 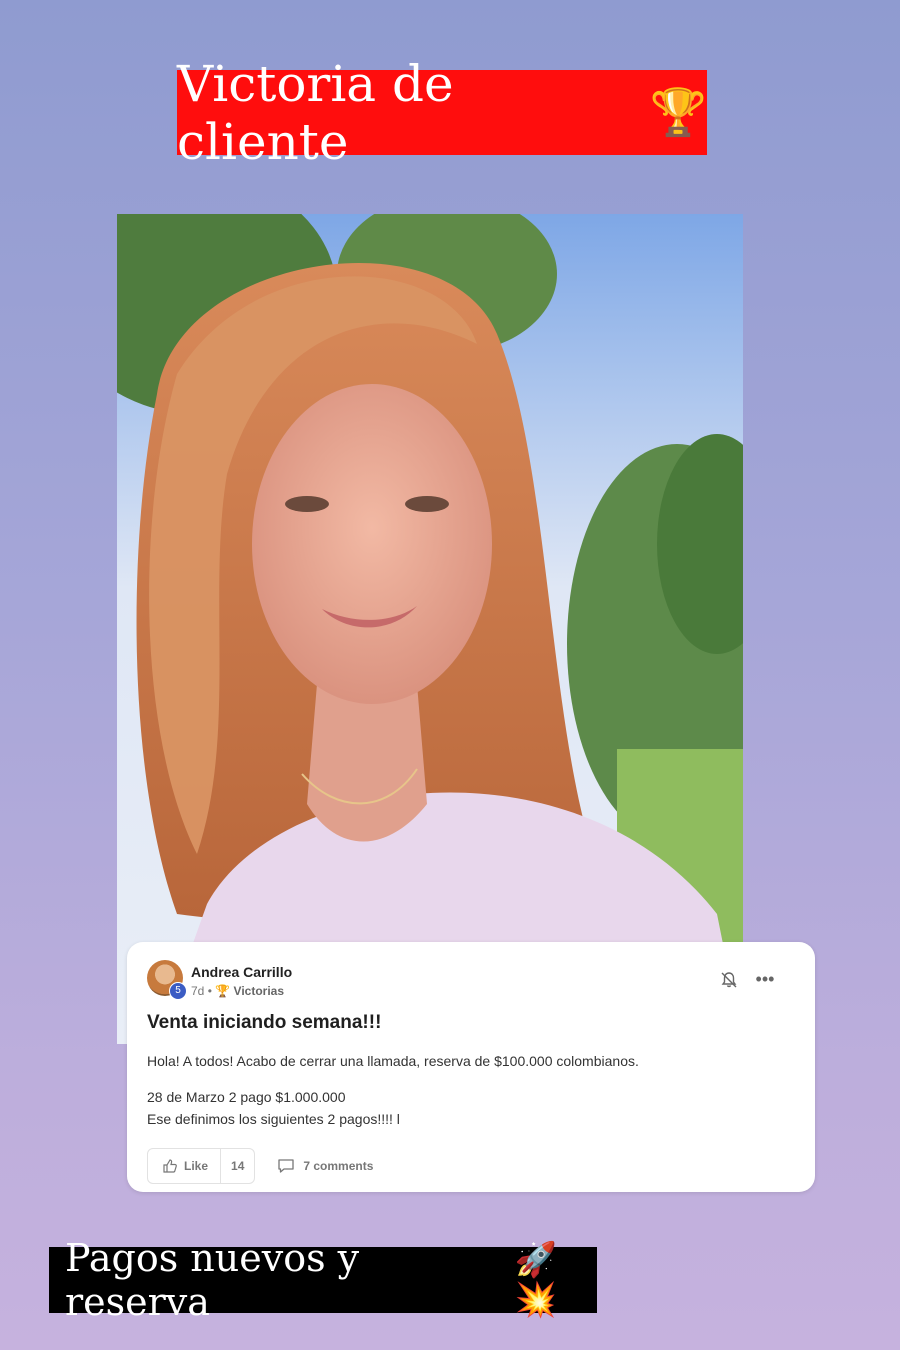 I want to click on notification-bell-off-icon, so click(x=729, y=980).